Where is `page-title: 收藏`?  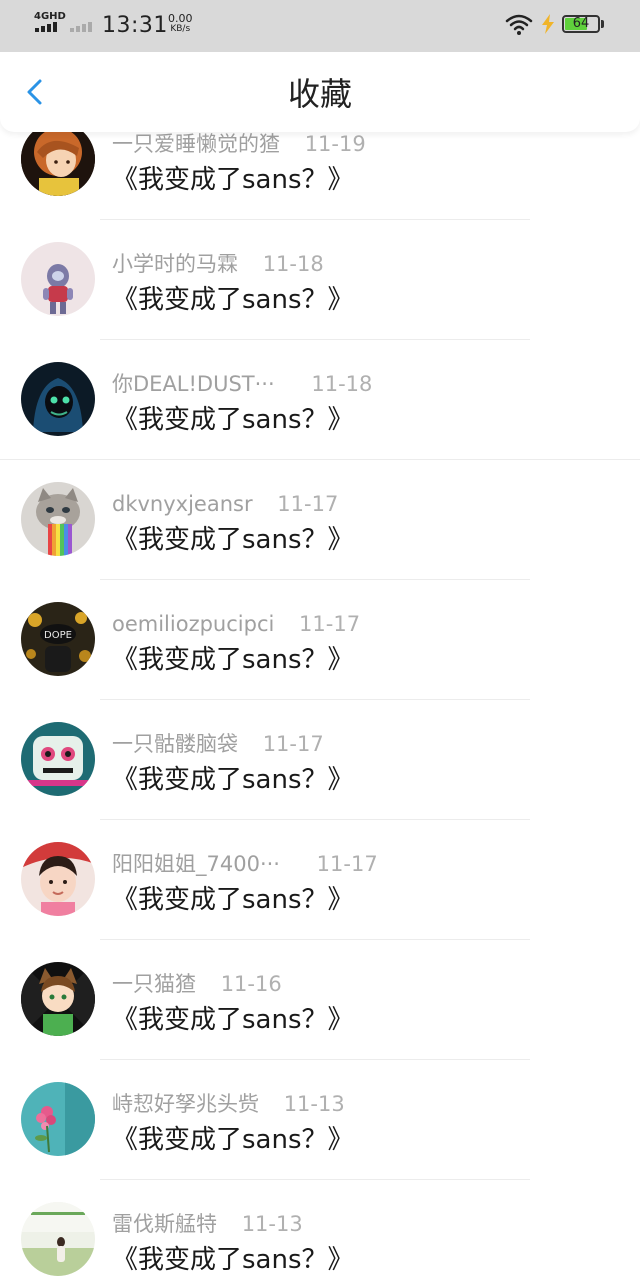
page-title: 收藏 is located at coordinates (319, 94).